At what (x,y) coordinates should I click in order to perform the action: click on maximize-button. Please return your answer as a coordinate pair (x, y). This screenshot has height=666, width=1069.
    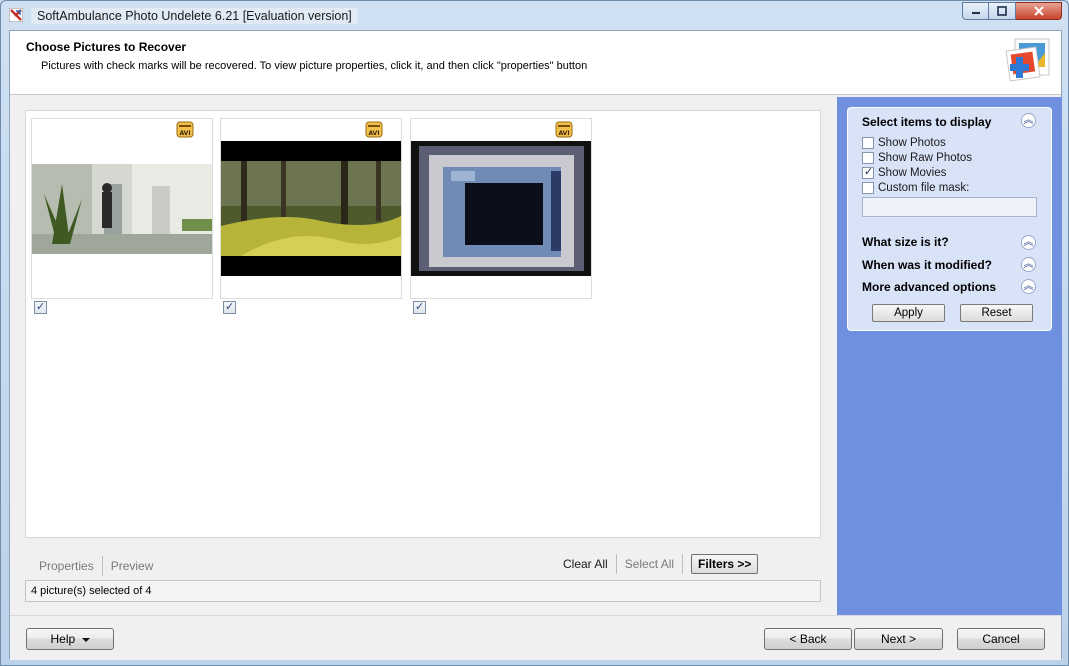
    Looking at the image, I should click on (1002, 11).